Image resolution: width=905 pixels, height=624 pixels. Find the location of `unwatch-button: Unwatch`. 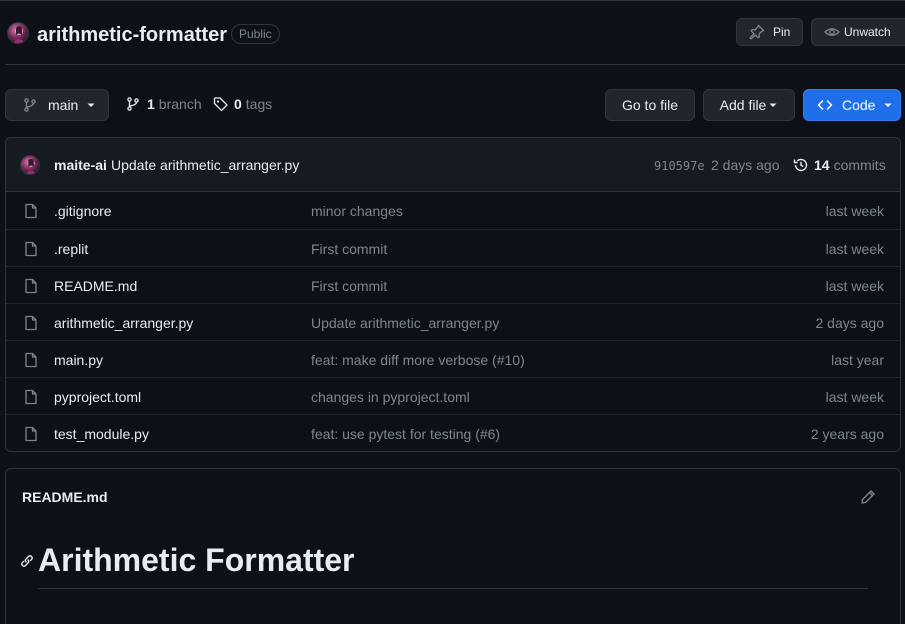

unwatch-button: Unwatch is located at coordinates (858, 32).